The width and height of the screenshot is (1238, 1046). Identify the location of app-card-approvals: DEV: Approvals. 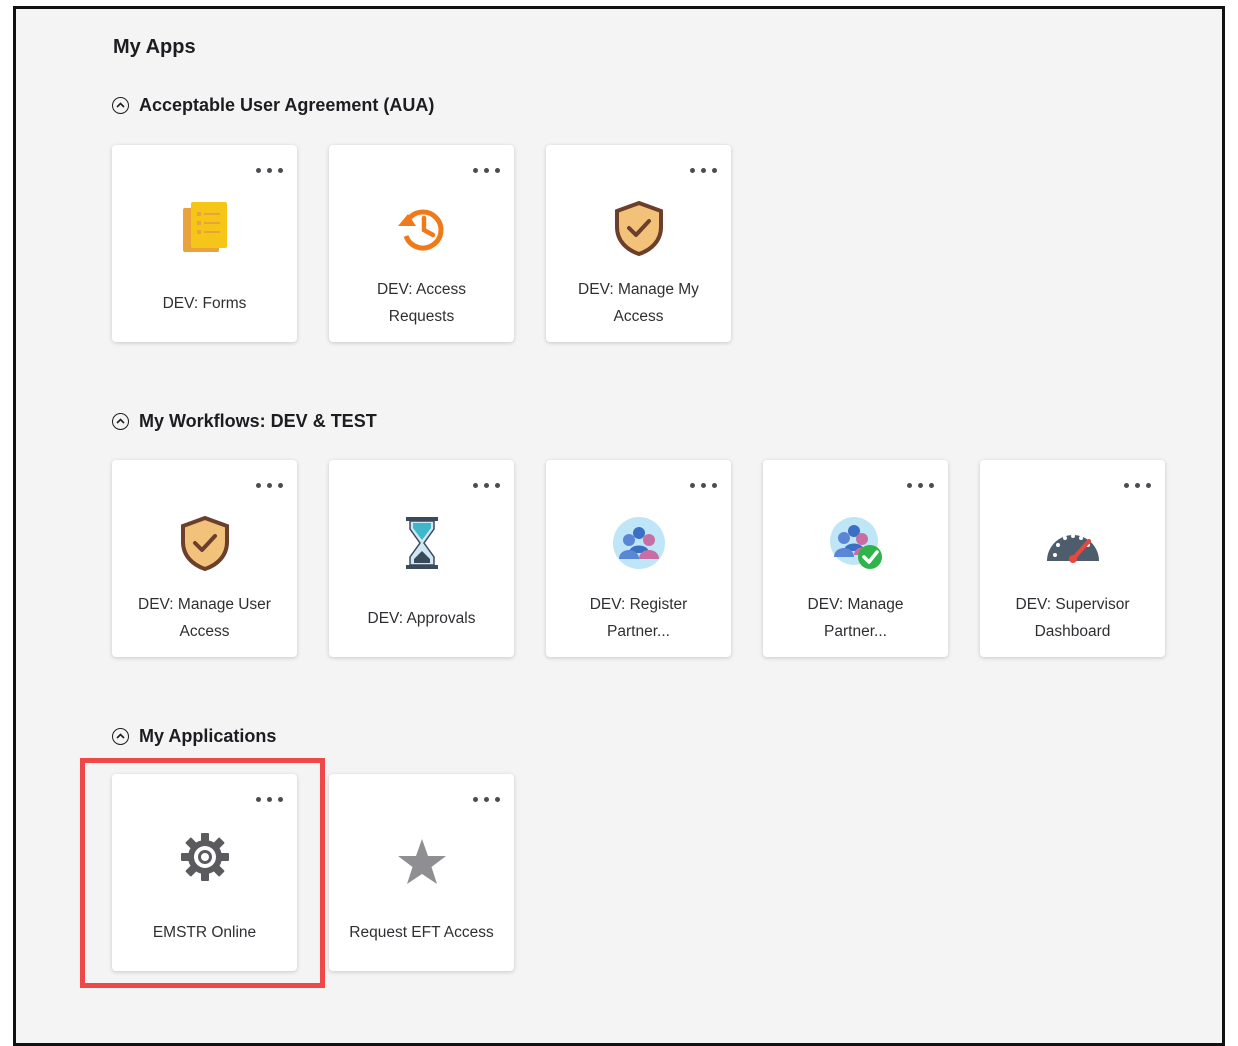
(421, 558).